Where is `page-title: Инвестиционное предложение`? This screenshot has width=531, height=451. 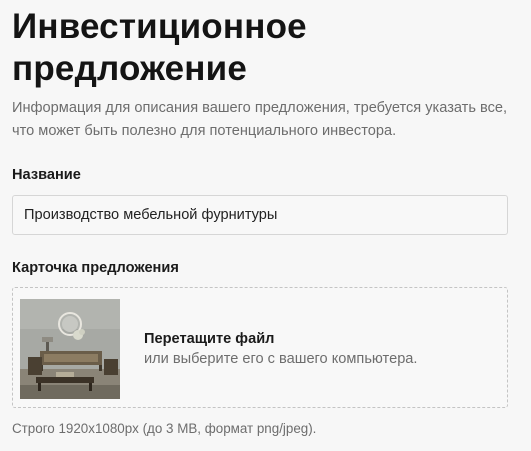 page-title: Инвестиционное предложение is located at coordinates (159, 47).